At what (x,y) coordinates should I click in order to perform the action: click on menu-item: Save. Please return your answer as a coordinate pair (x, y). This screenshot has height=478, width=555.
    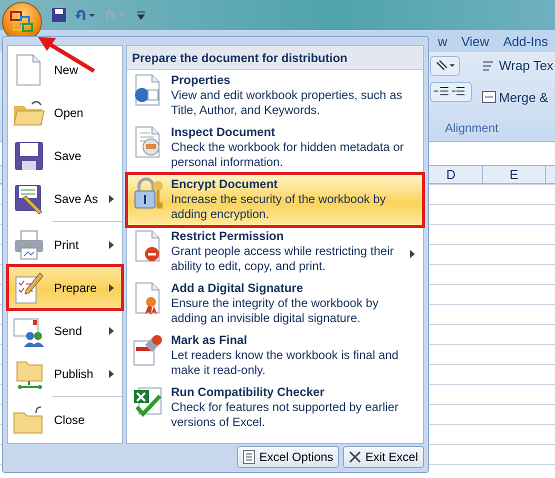
    Looking at the image, I should click on (65, 155).